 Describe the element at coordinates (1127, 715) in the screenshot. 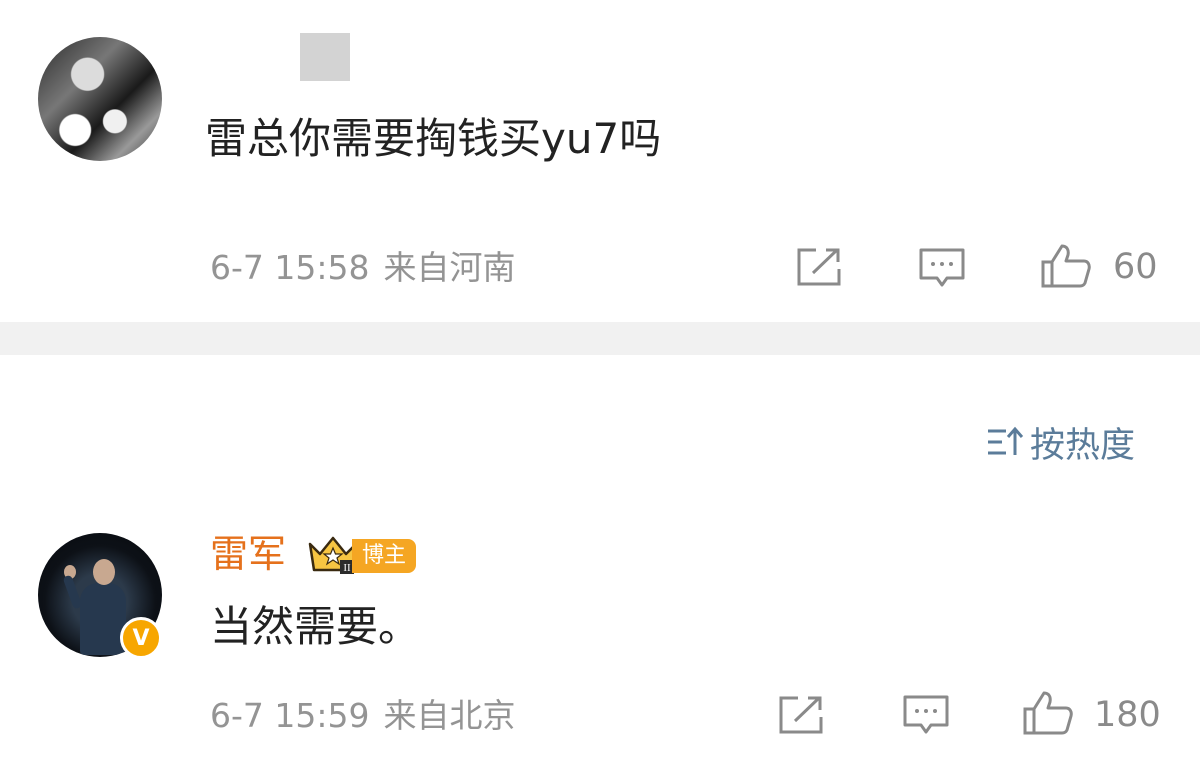

I see `like-count: 180` at that location.